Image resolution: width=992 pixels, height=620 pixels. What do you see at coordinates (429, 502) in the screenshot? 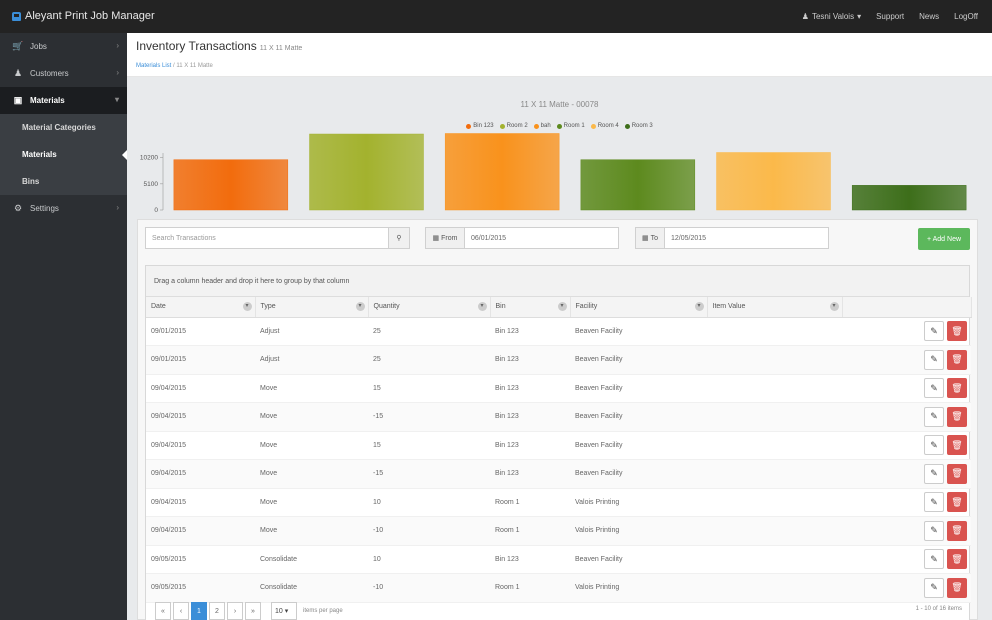
I see `cell-quantity: 10` at bounding box center [429, 502].